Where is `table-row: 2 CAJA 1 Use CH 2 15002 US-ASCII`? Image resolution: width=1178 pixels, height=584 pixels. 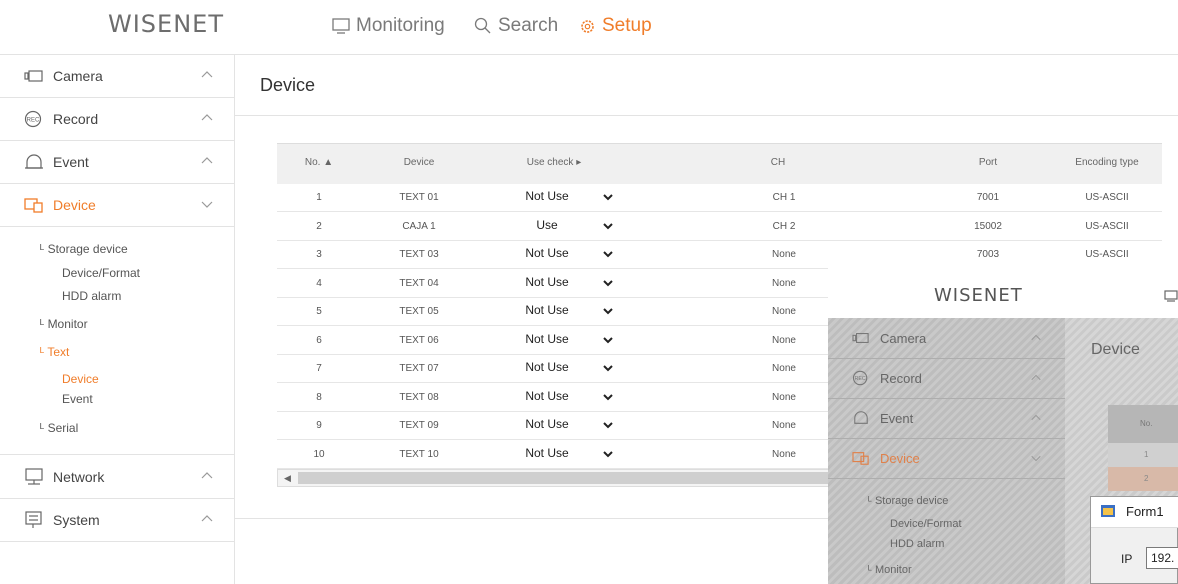 table-row: 2 CAJA 1 Use CH 2 15002 US-ASCII is located at coordinates (719, 226).